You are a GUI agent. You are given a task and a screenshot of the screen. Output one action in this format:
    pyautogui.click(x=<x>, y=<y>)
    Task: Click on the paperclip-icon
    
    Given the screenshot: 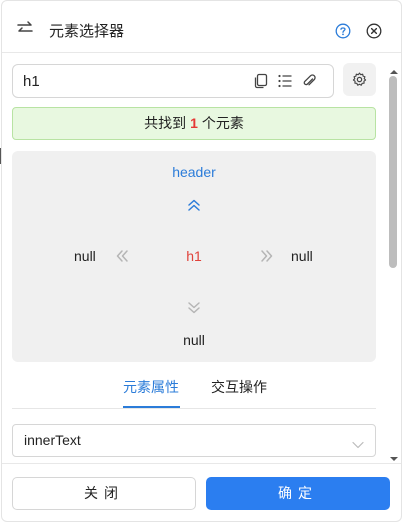 What is the action you would take?
    pyautogui.click(x=309, y=81)
    